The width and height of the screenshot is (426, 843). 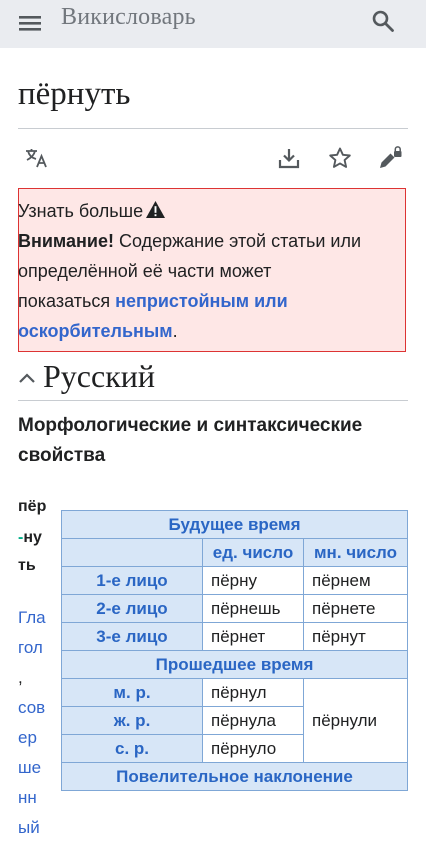 What do you see at coordinates (32, 648) in the screenshot?
I see `pos-line-2-text: гол` at bounding box center [32, 648].